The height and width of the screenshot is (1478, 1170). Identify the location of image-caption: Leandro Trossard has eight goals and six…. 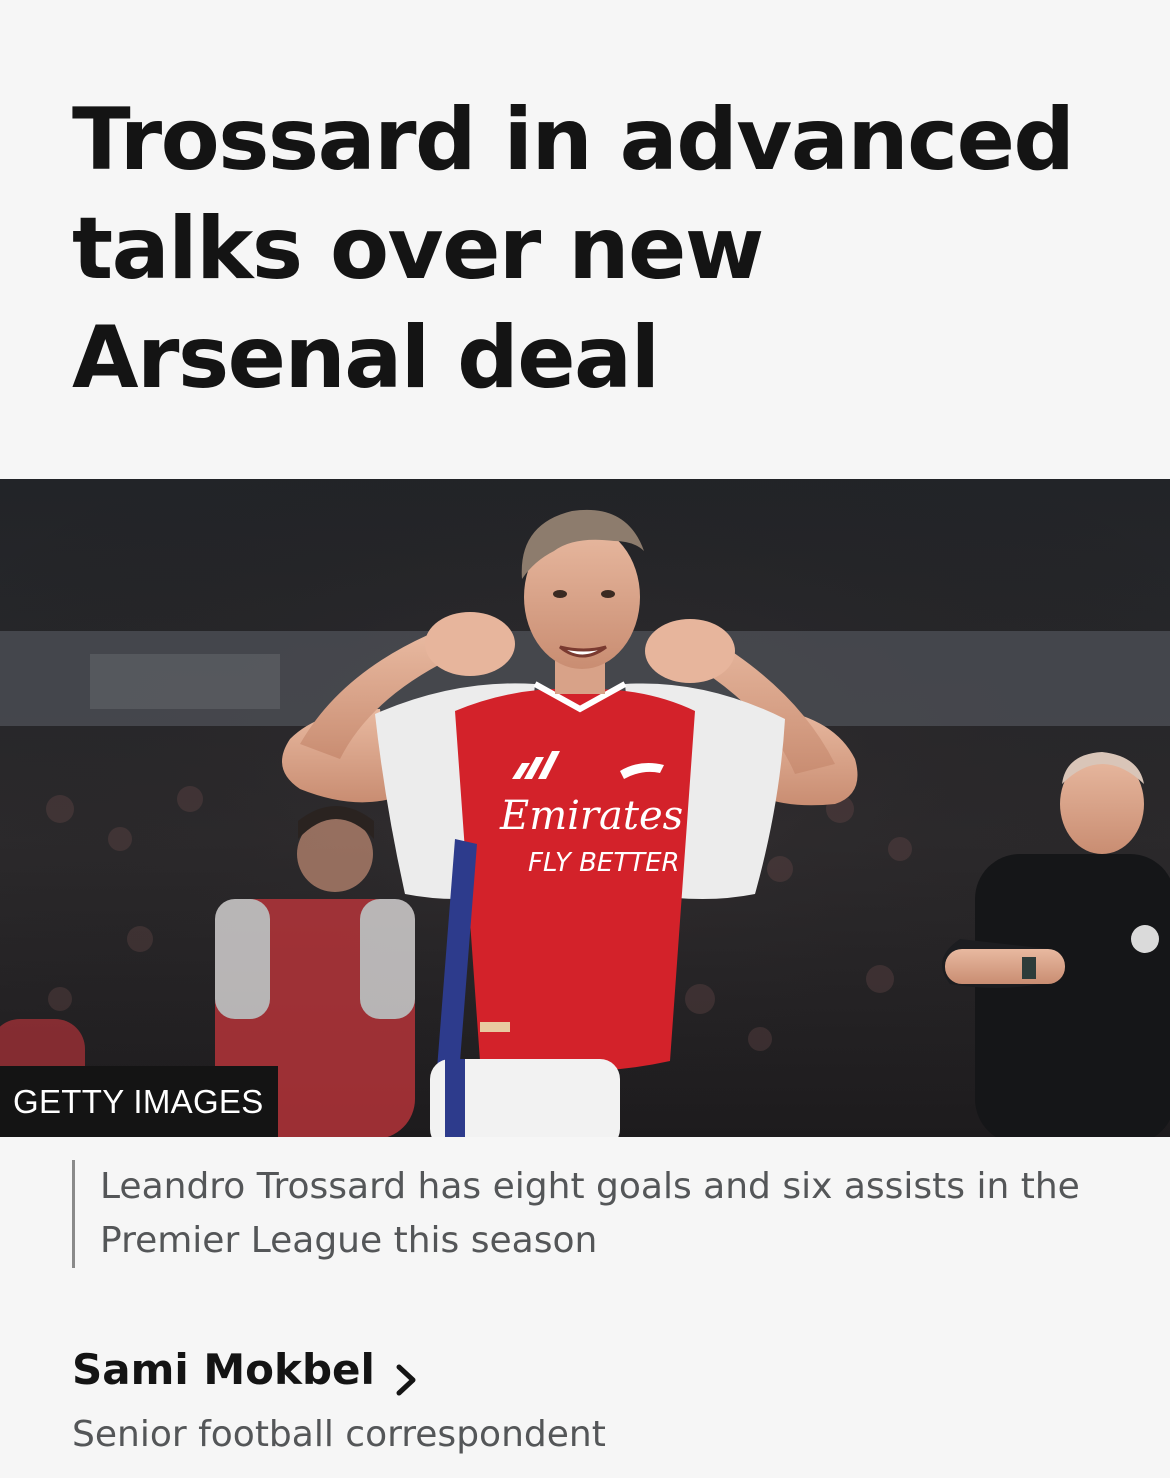
(596, 1214).